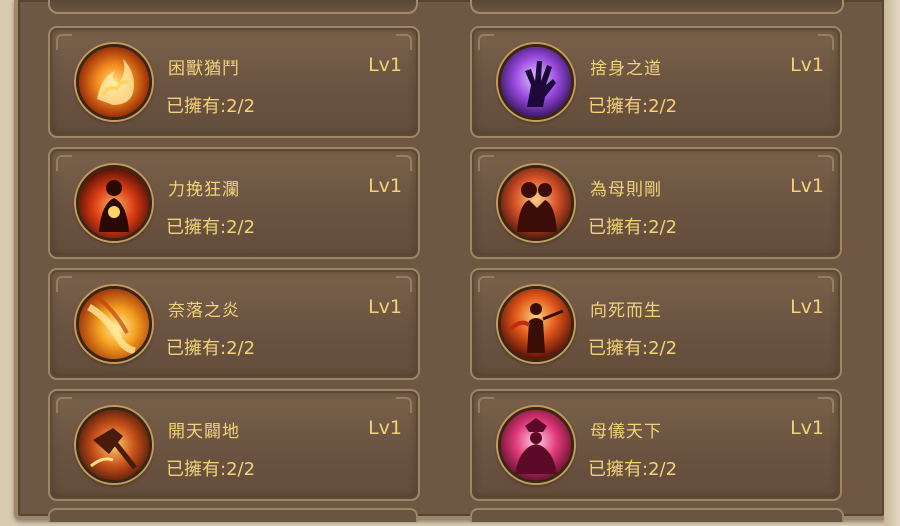  What do you see at coordinates (234, 203) in the screenshot?
I see `skill-card-liwan: 力挽狂瀾 已擁有:2/2 Lv1` at bounding box center [234, 203].